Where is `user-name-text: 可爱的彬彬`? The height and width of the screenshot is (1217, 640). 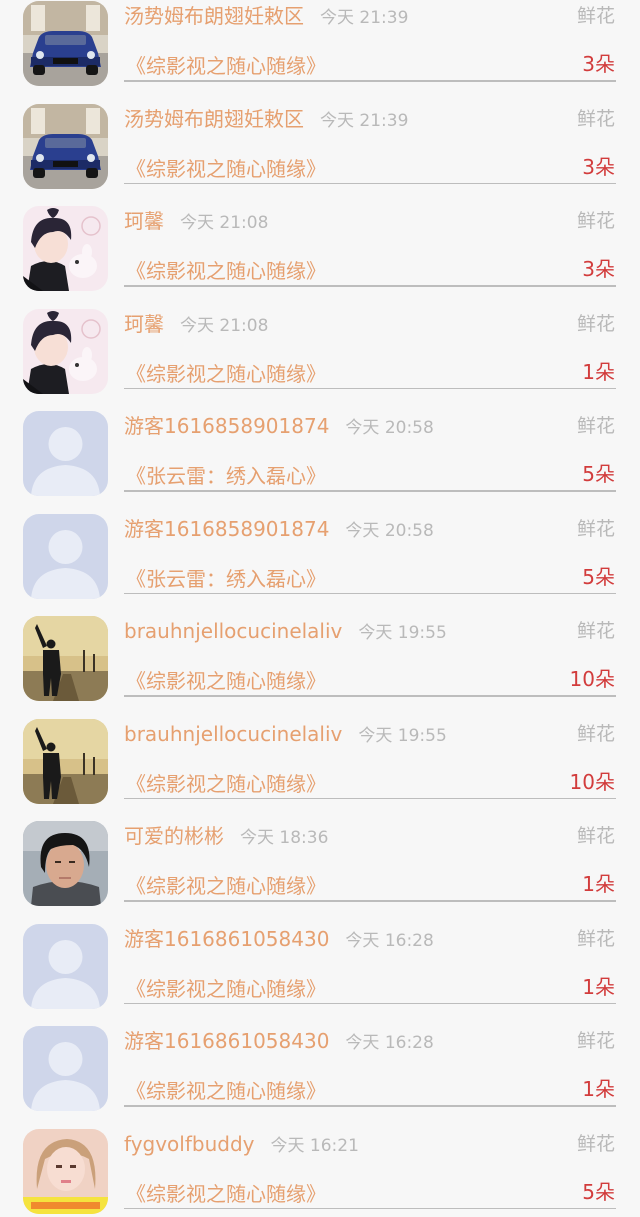 user-name-text: 可爱的彬彬 is located at coordinates (174, 836).